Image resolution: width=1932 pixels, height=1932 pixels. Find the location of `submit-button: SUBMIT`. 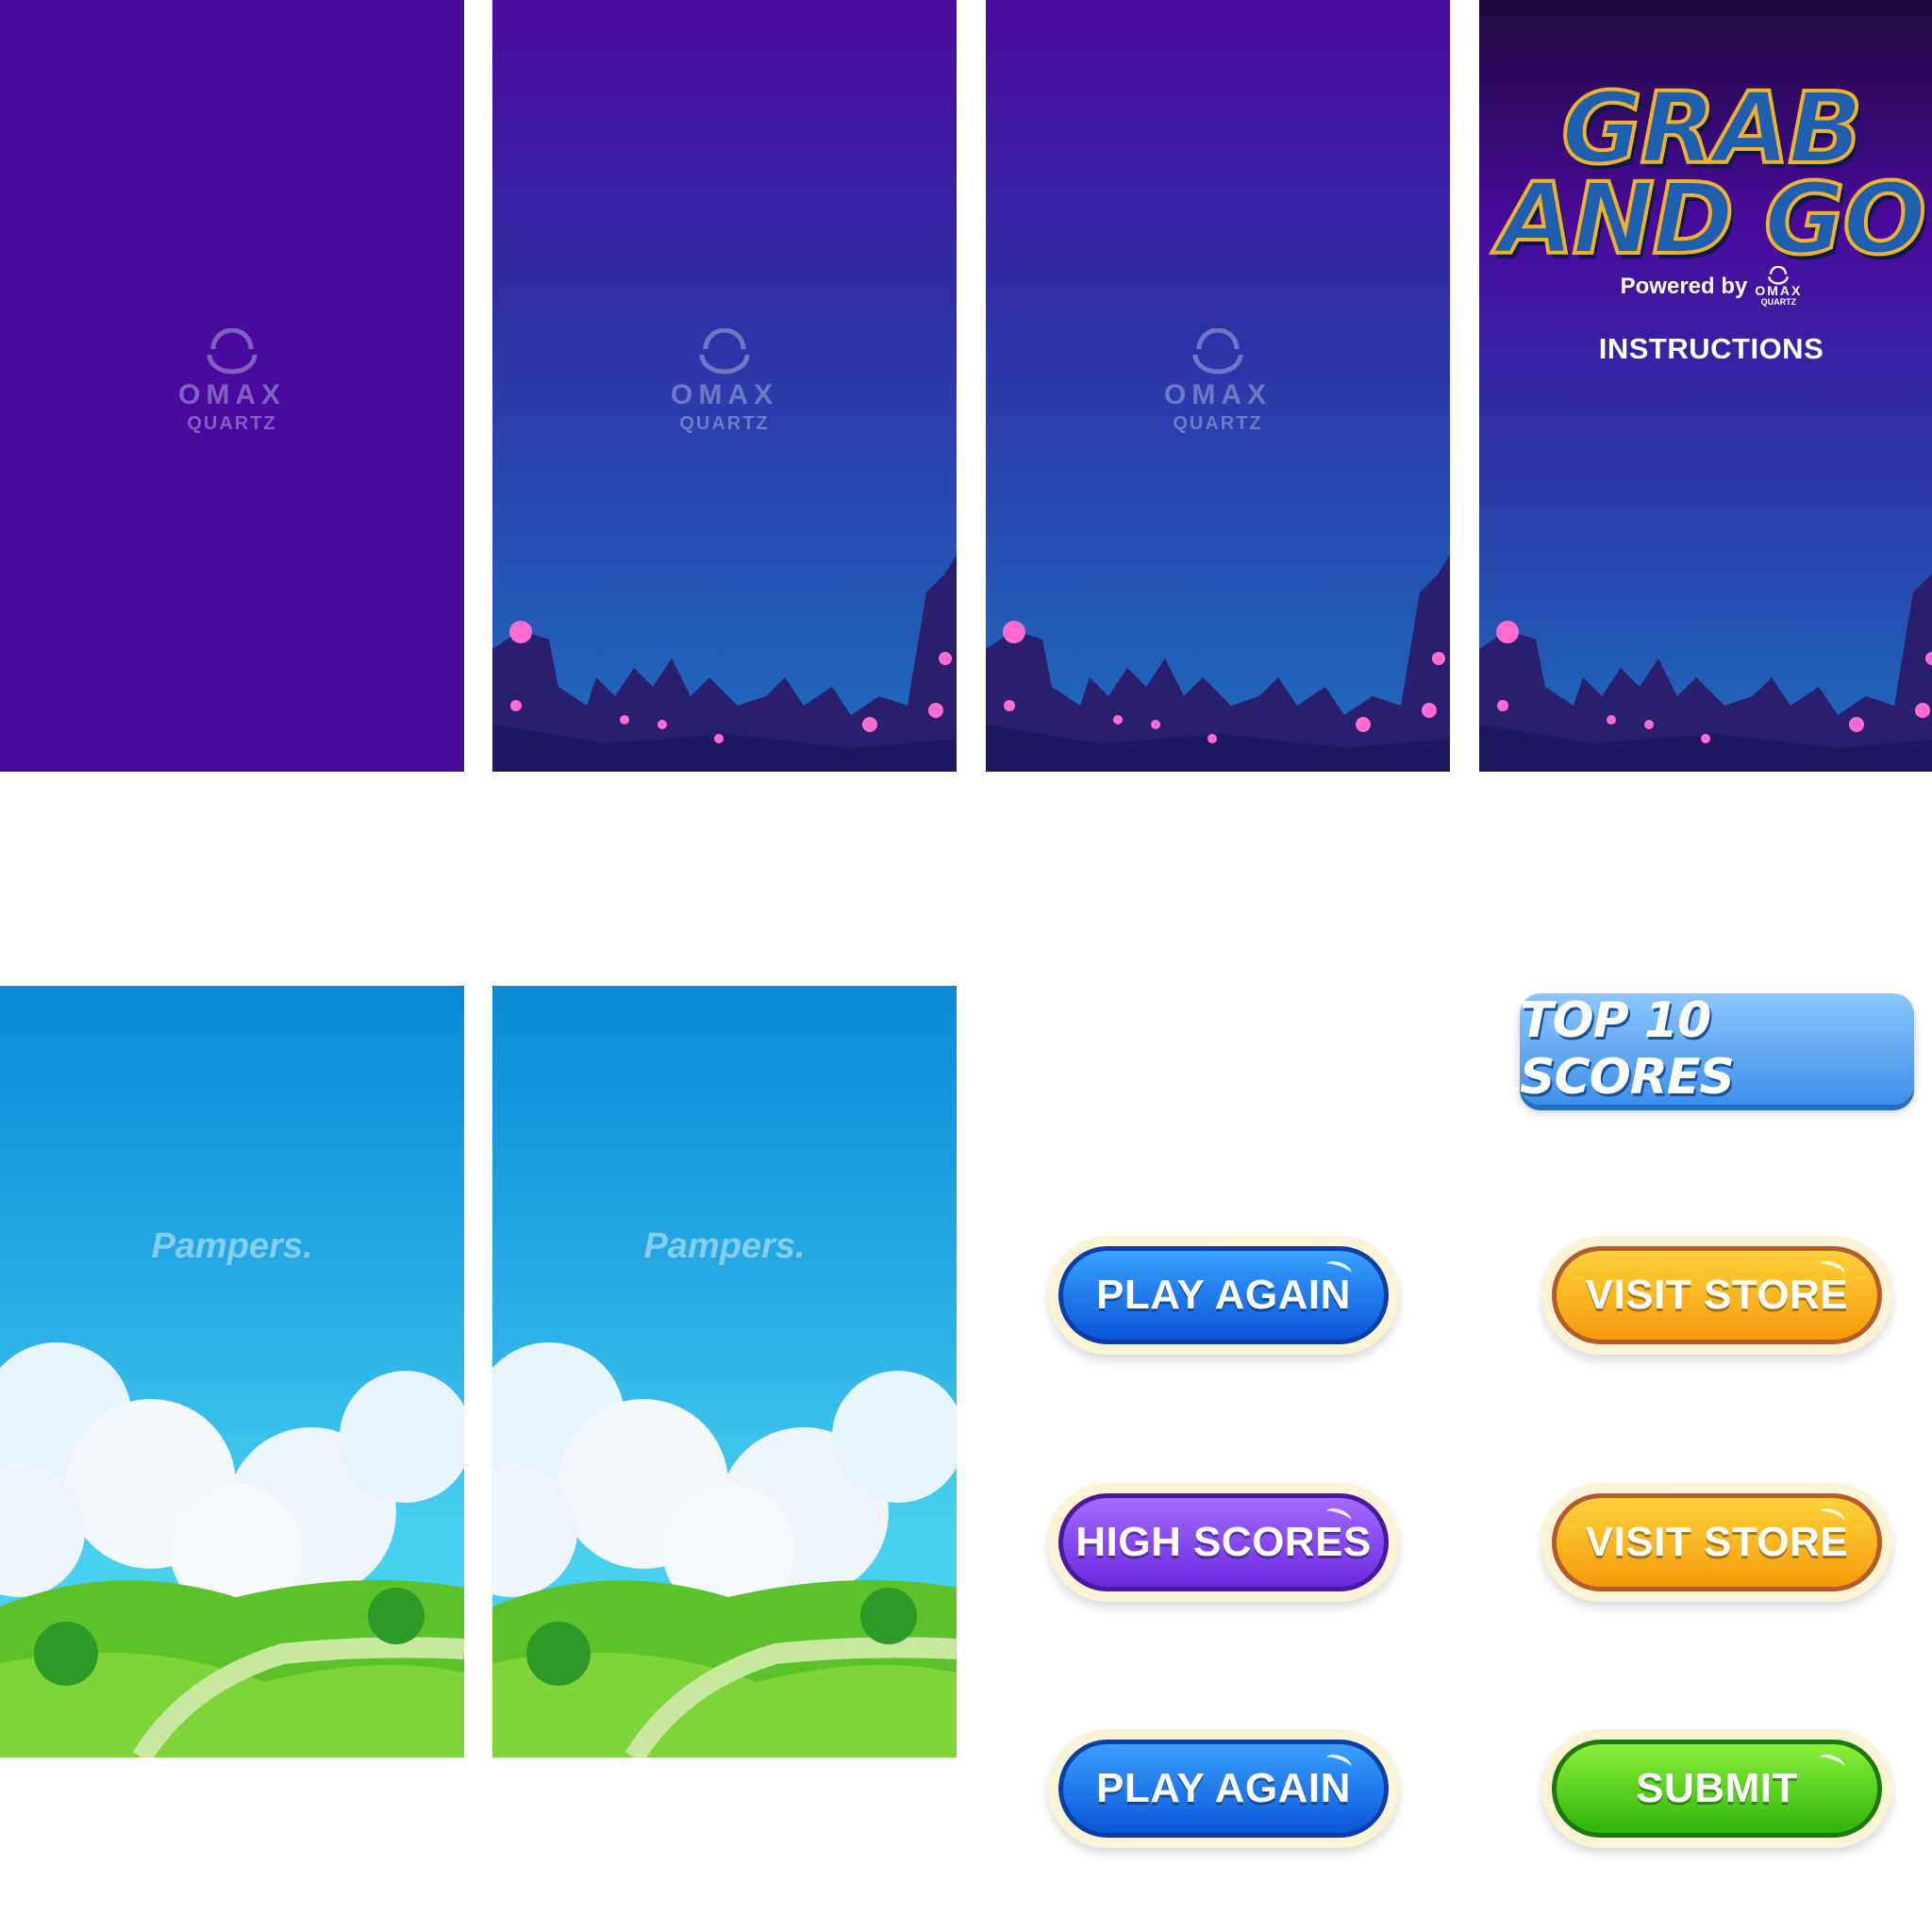

submit-button: SUBMIT is located at coordinates (1717, 1789).